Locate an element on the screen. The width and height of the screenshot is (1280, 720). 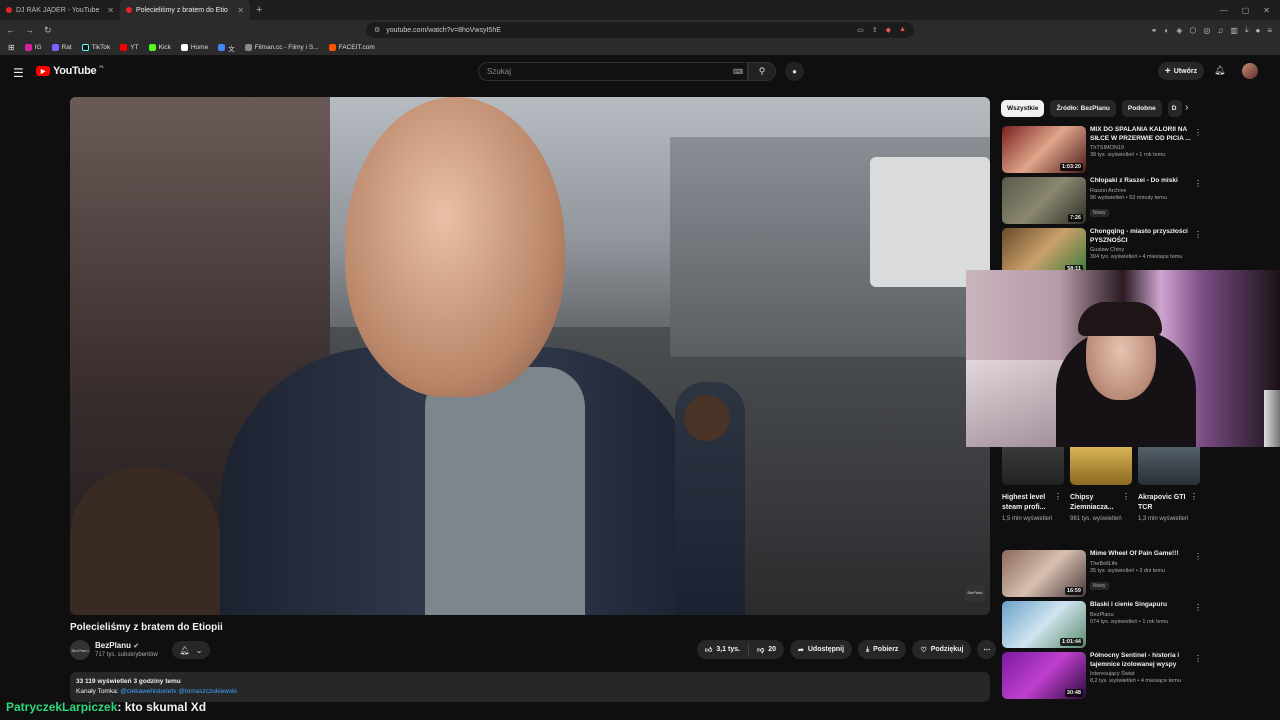
minimize-icon: — is located at coordinates (1224, 10).